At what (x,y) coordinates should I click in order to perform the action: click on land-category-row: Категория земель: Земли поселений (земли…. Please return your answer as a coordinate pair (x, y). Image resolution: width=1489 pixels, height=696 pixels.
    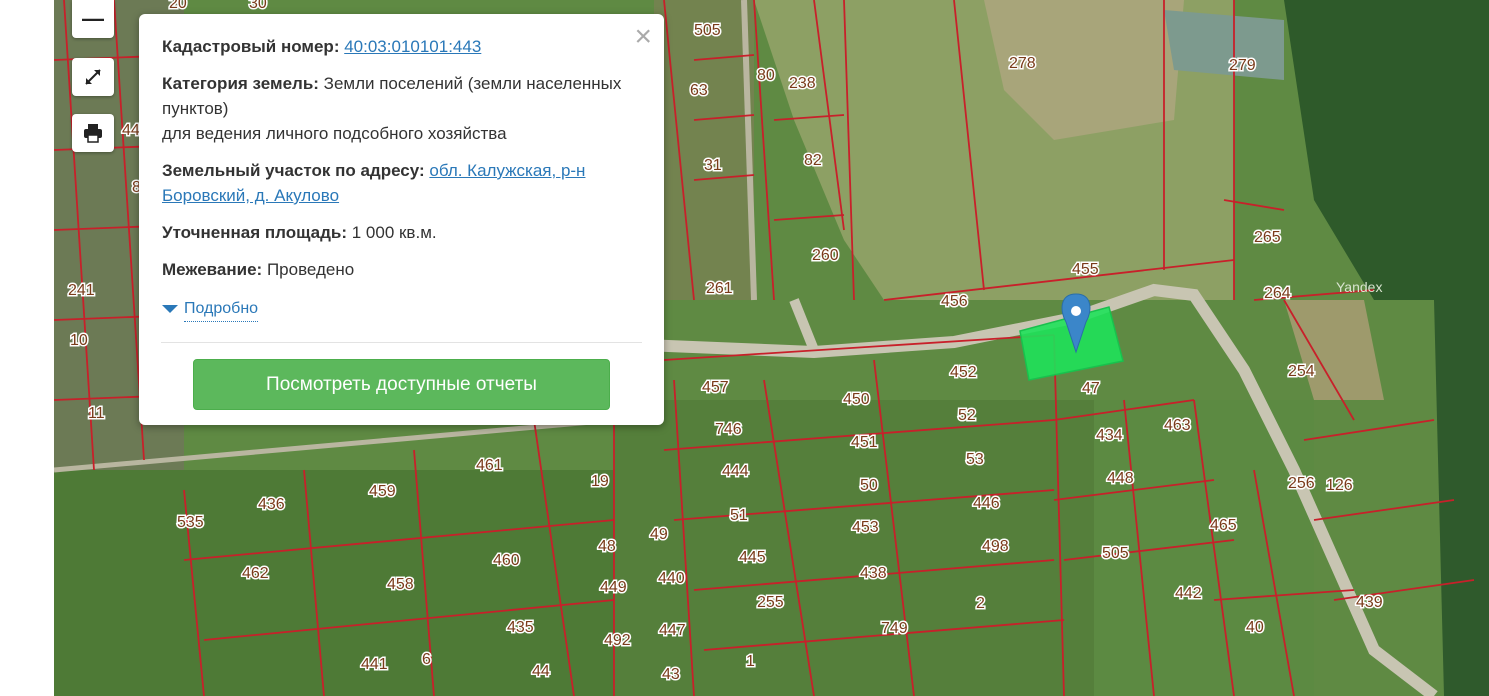
    Looking at the image, I should click on (402, 108).